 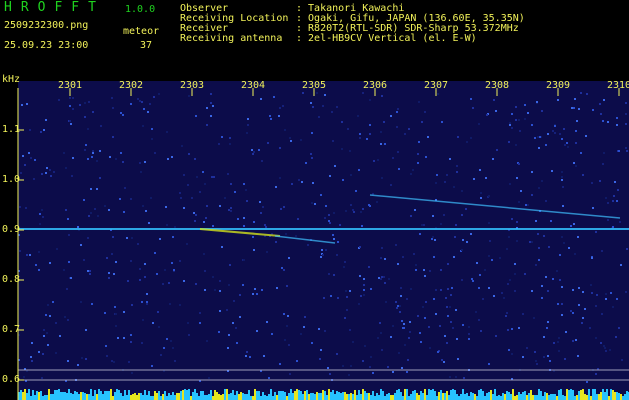 What do you see at coordinates (11, 379) in the screenshot?
I see `y-tick-label: 0.6` at bounding box center [11, 379].